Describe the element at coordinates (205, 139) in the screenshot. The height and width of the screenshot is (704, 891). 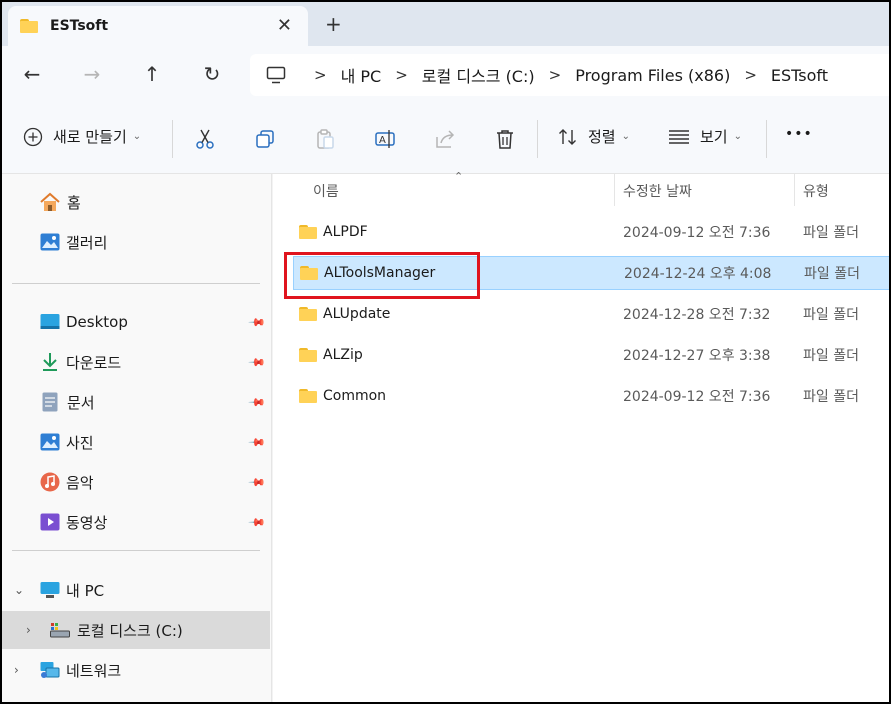
I see `cut-button` at that location.